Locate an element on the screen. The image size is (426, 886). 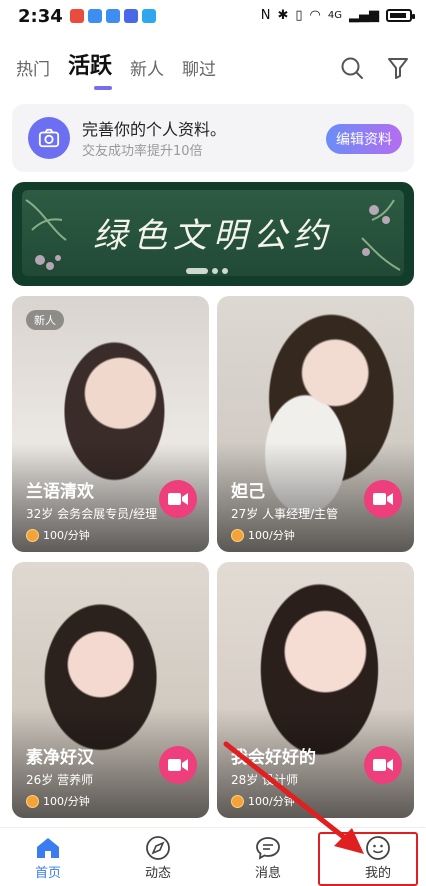
banner-pagination is located at coordinates (207, 271).